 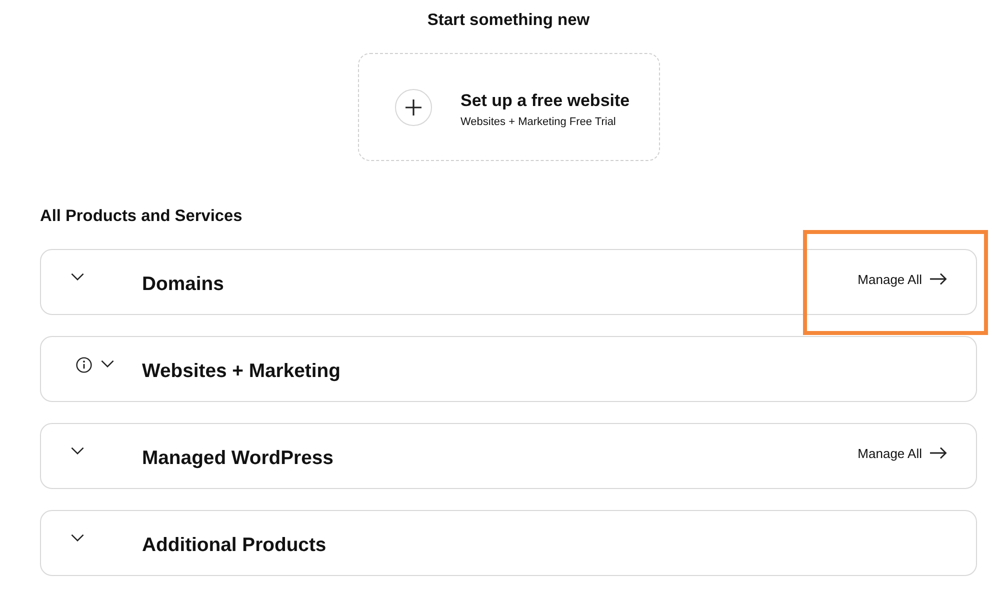 I want to click on product-name: Managed WordPress, so click(x=238, y=458).